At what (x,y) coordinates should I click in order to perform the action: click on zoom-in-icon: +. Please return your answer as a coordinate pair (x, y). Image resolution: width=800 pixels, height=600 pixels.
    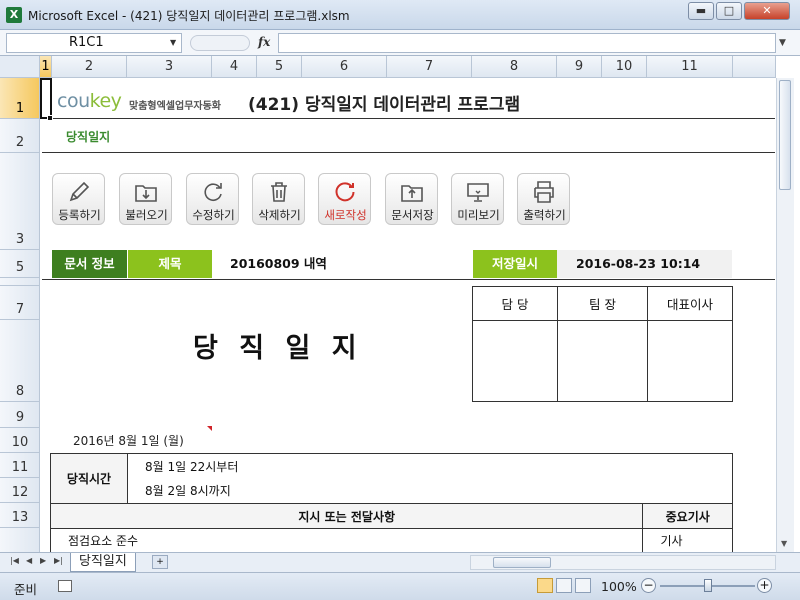
    Looking at the image, I should click on (764, 585).